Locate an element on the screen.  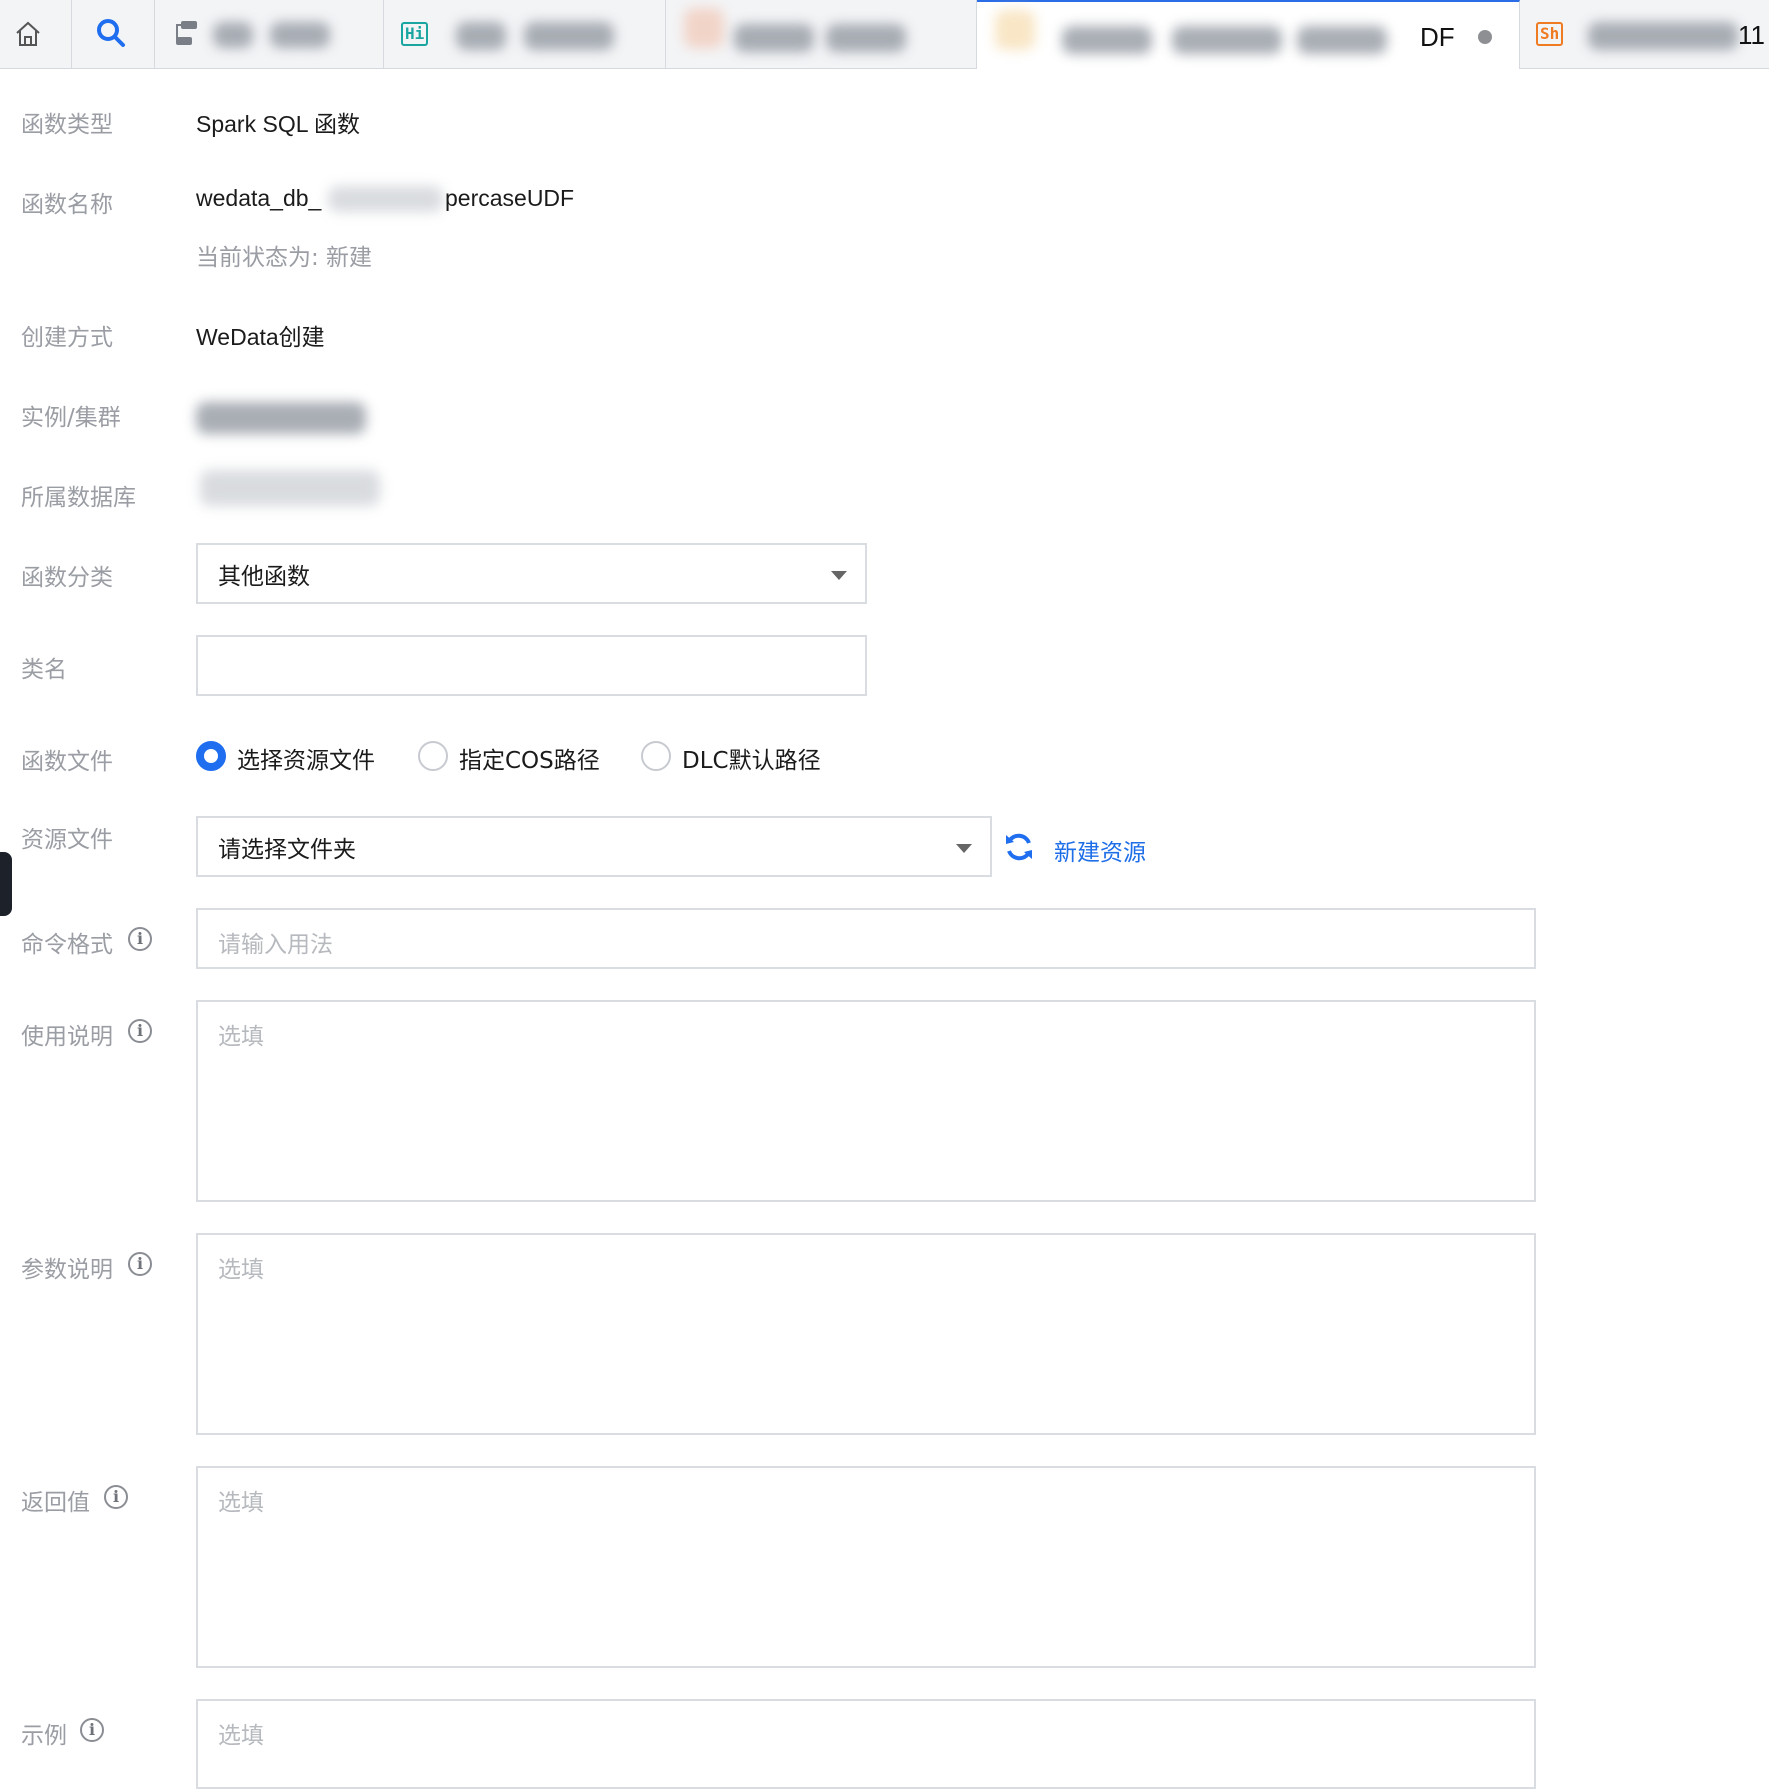
return-value-textarea: 选填 is located at coordinates (866, 1567).